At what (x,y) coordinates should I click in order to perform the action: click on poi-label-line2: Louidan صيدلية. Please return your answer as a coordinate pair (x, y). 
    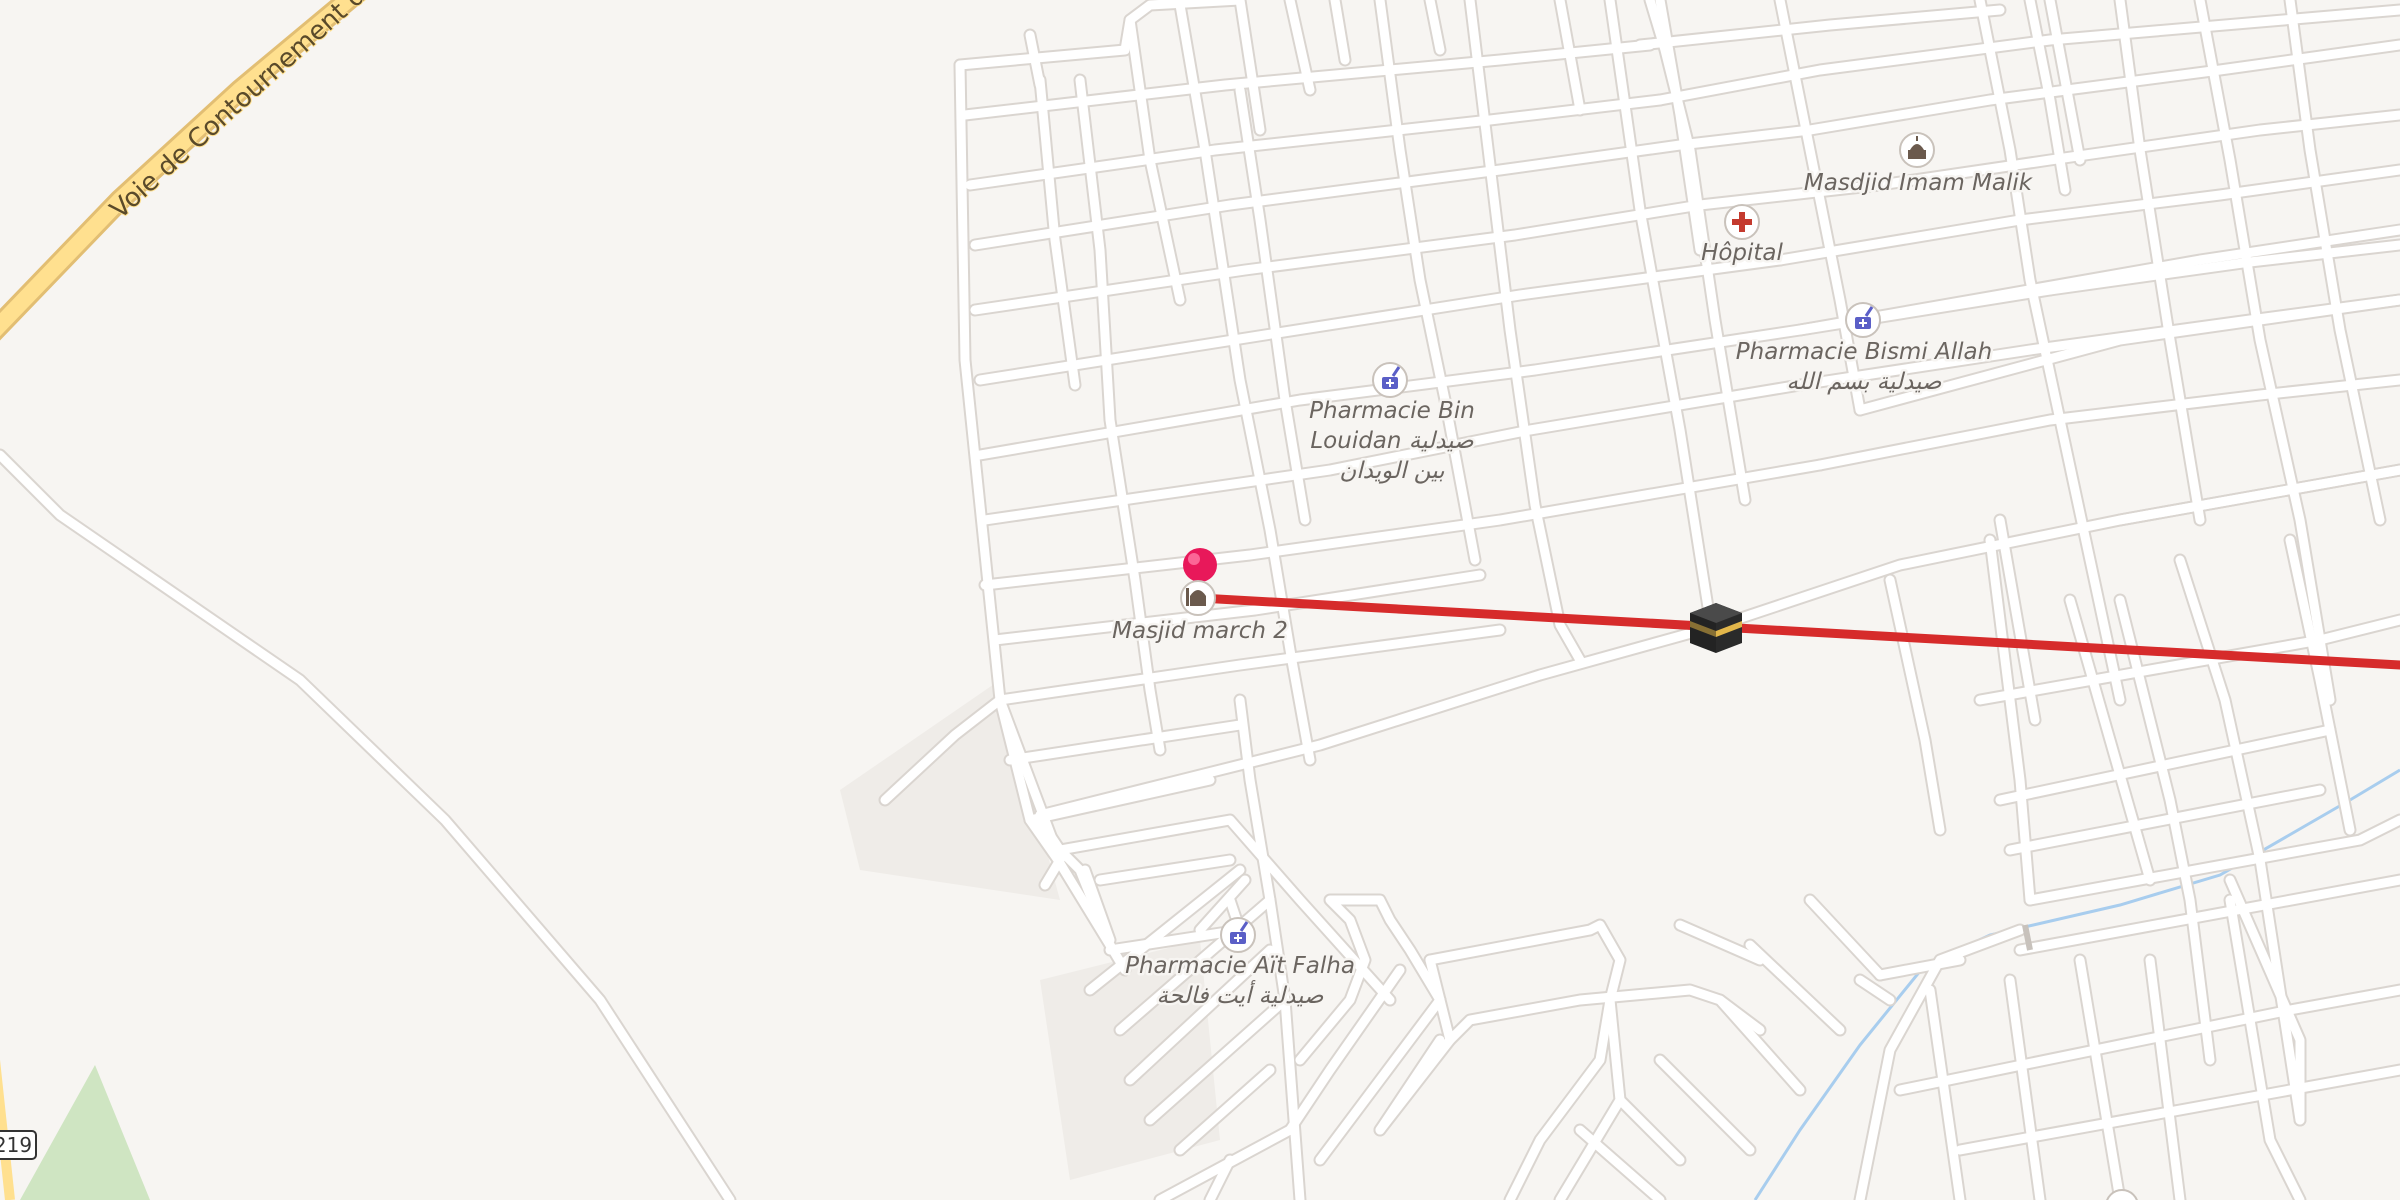
    Looking at the image, I should click on (1392, 441).